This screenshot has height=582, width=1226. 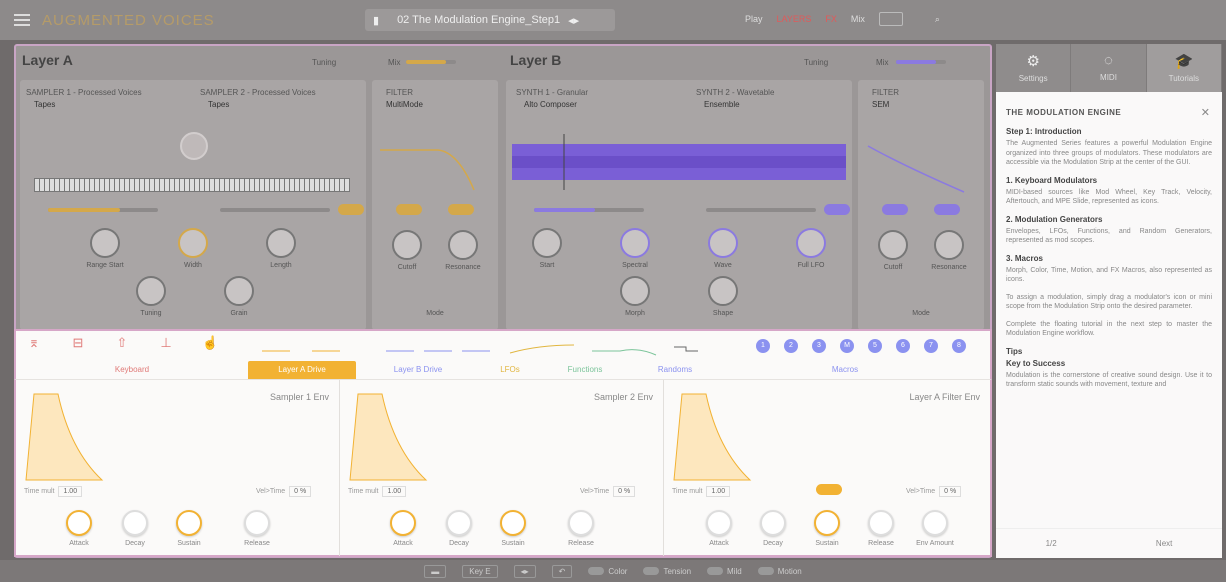 I want to click on layer-b-mix-slider, so click(x=921, y=62).